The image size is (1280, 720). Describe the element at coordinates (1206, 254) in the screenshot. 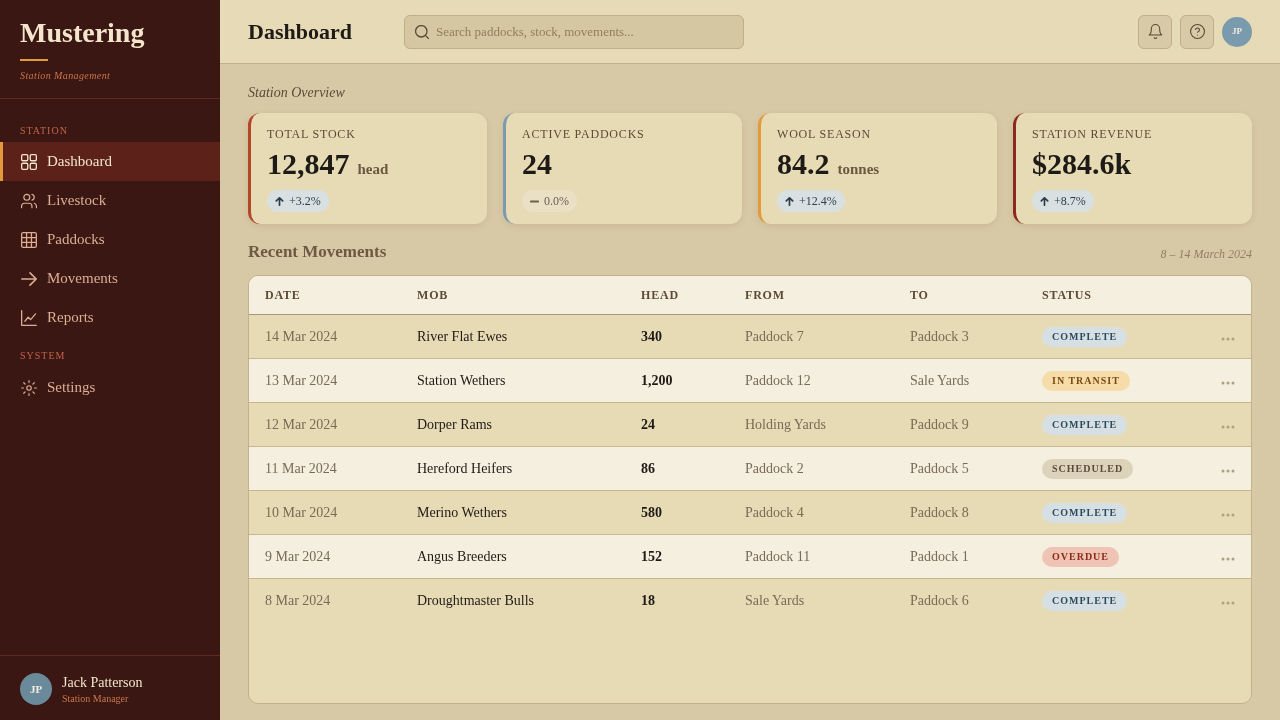

I see `date-range: 8 – 14 March 2024` at that location.